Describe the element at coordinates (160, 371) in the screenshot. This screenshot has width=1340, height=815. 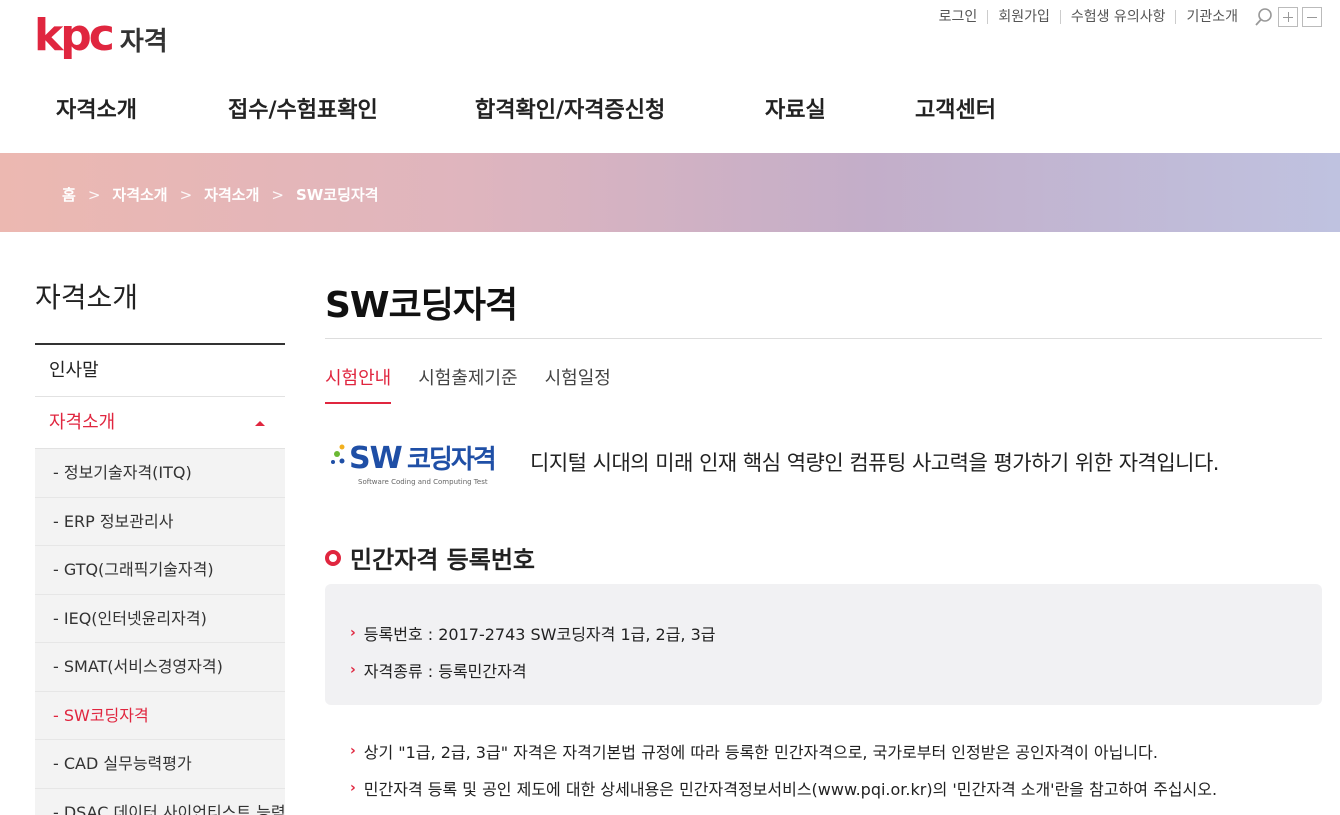
I see `sidebar-item-greeting: 인사말` at that location.